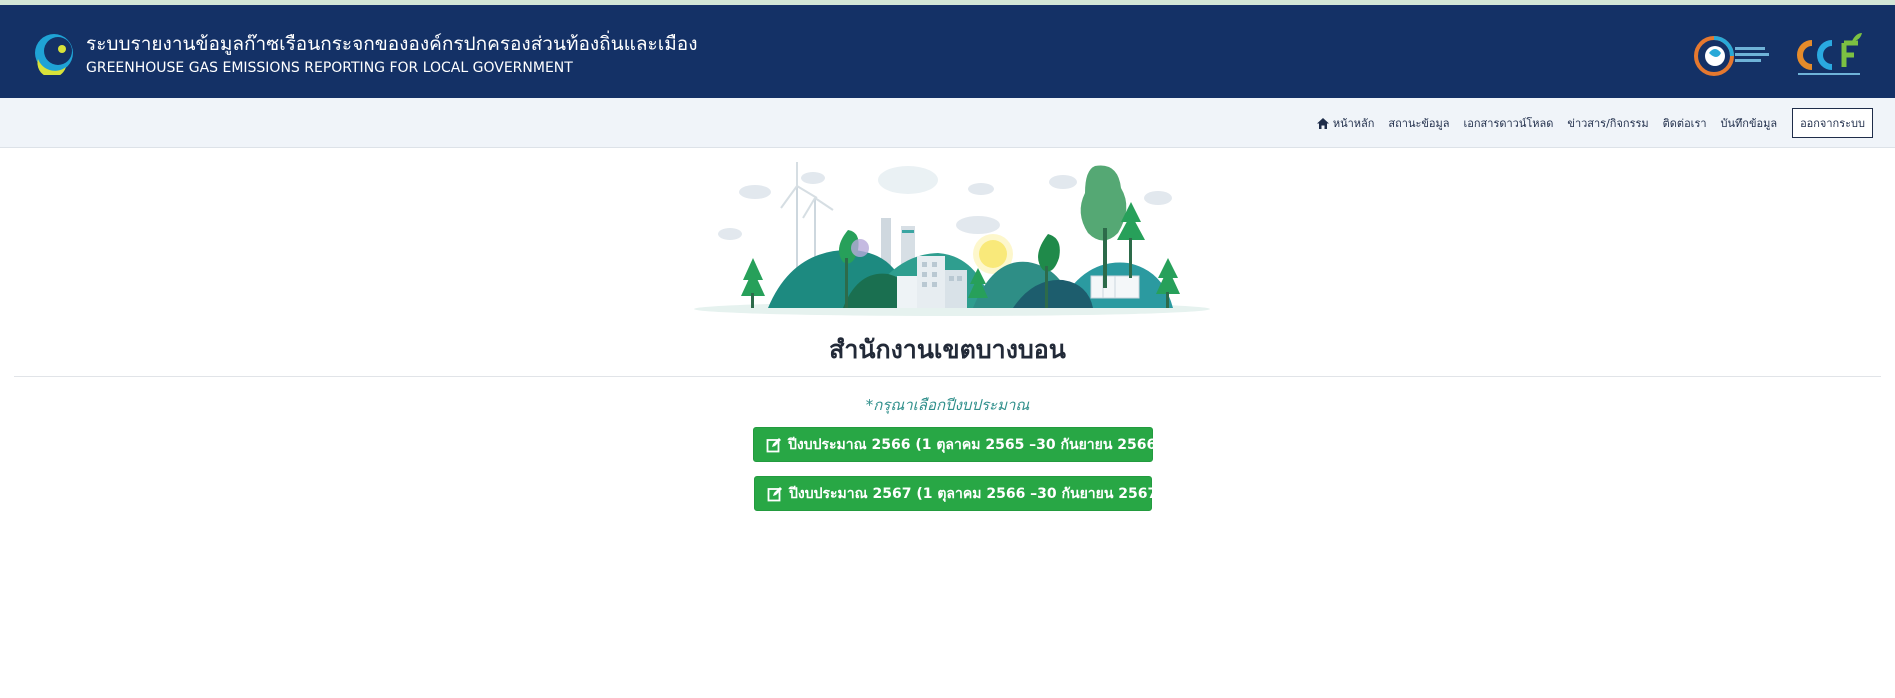 The image size is (1895, 698). I want to click on home-icon, so click(1322, 123).